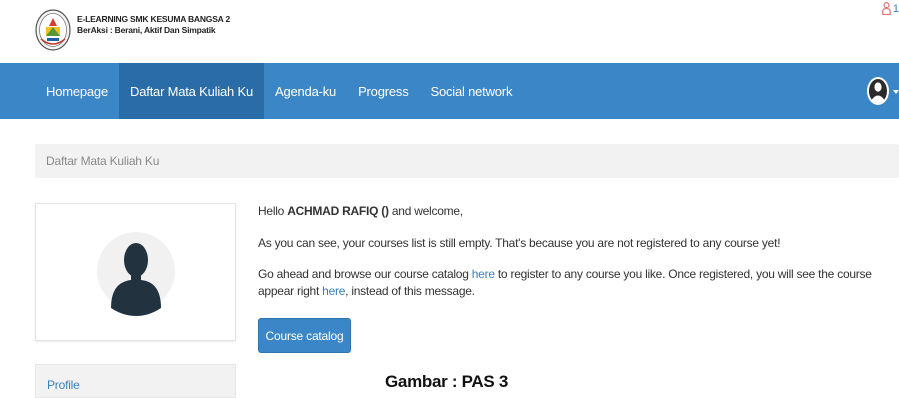 The width and height of the screenshot is (899, 398). What do you see at coordinates (425, 211) in the screenshot?
I see `greeting-suffix: and welcome,` at bounding box center [425, 211].